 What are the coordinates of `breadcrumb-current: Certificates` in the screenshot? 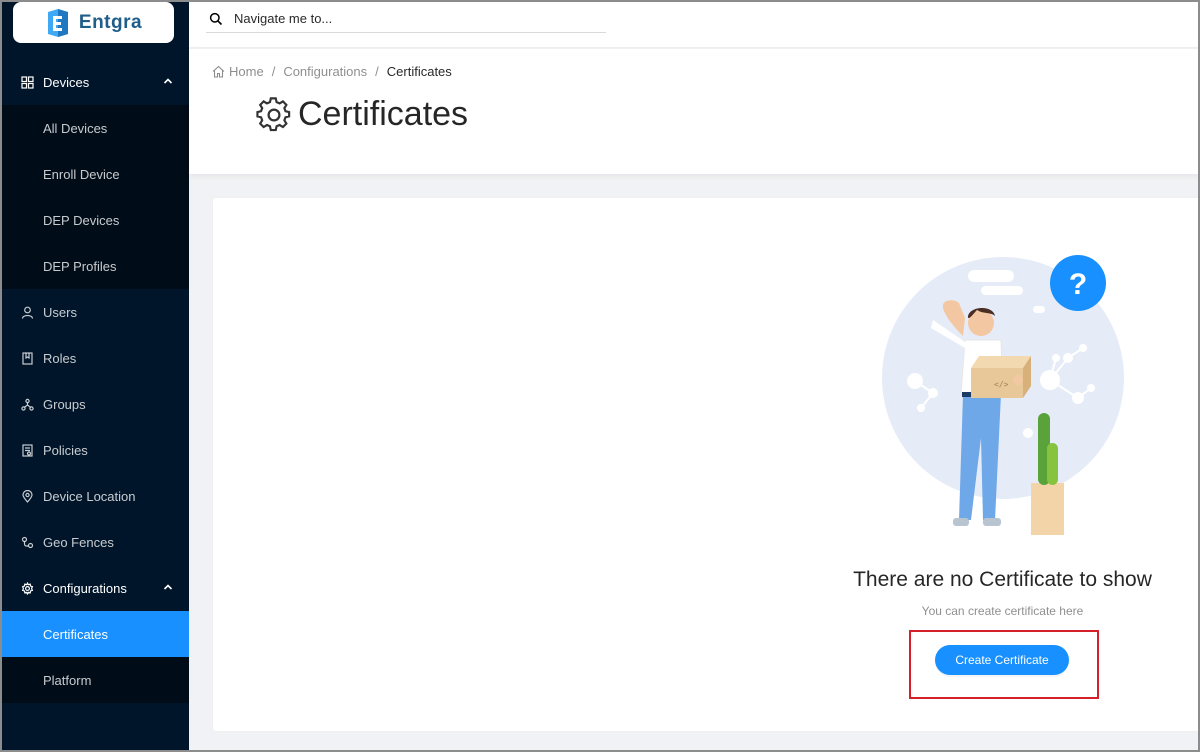 It's located at (419, 71).